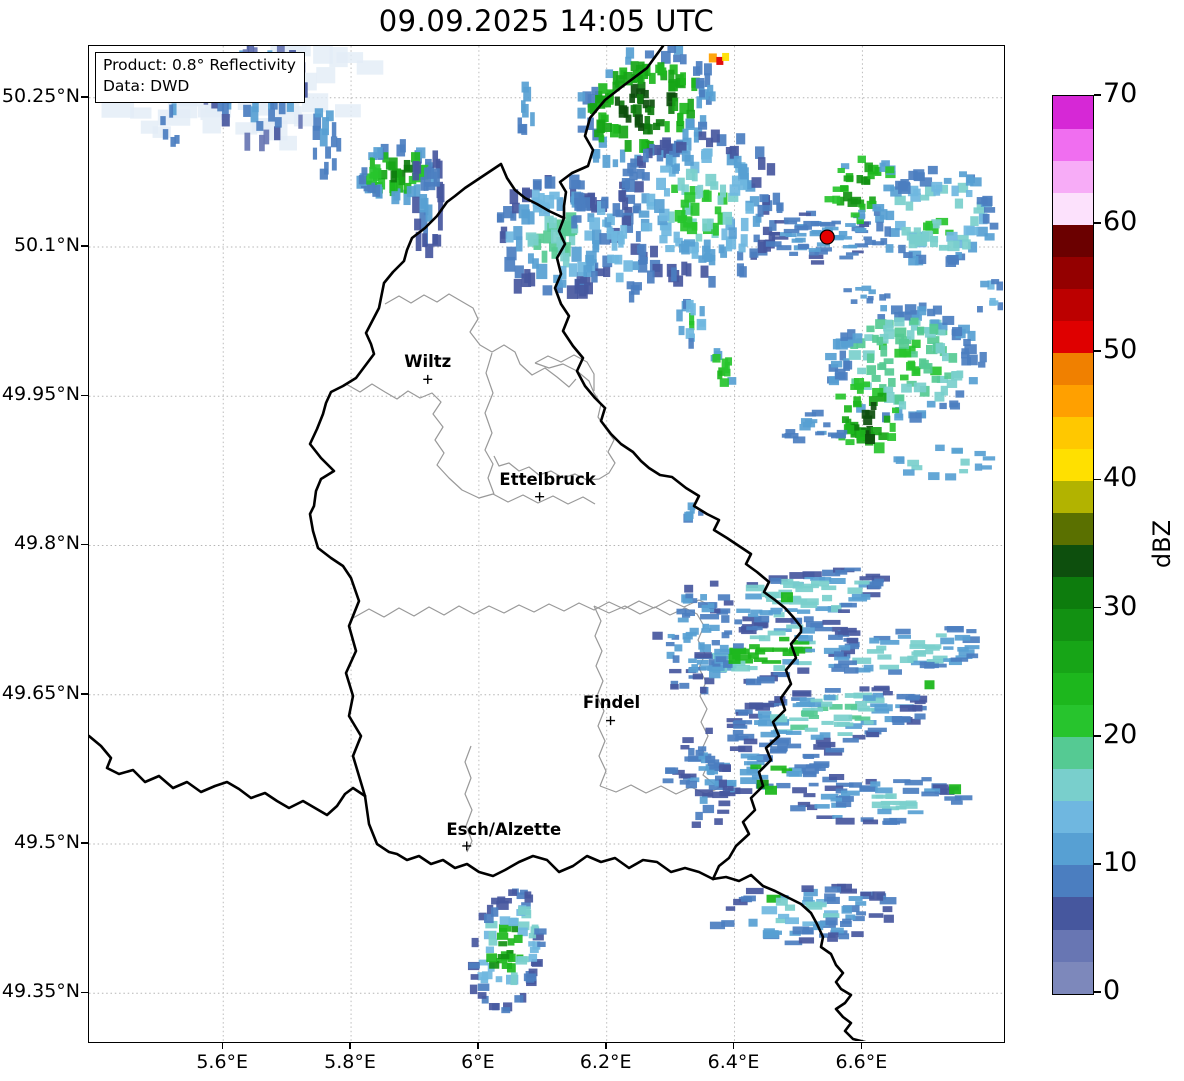 This screenshot has height=1081, width=1184. Describe the element at coordinates (40, 991) in the screenshot. I see `y-tick-label: 49.35°N` at that location.